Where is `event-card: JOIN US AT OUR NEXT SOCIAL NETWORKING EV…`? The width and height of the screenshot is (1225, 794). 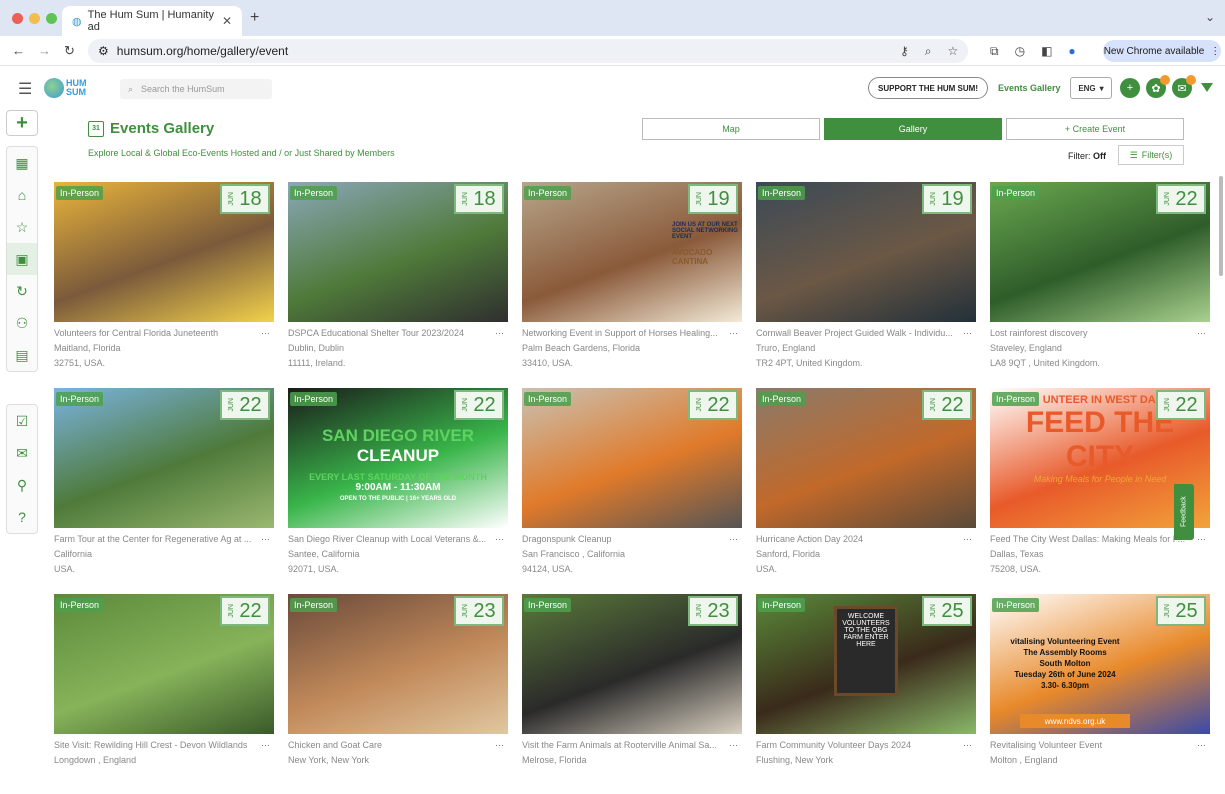 event-card: JOIN US AT OUR NEXT SOCIAL NETWORKING EV… is located at coordinates (632, 282).